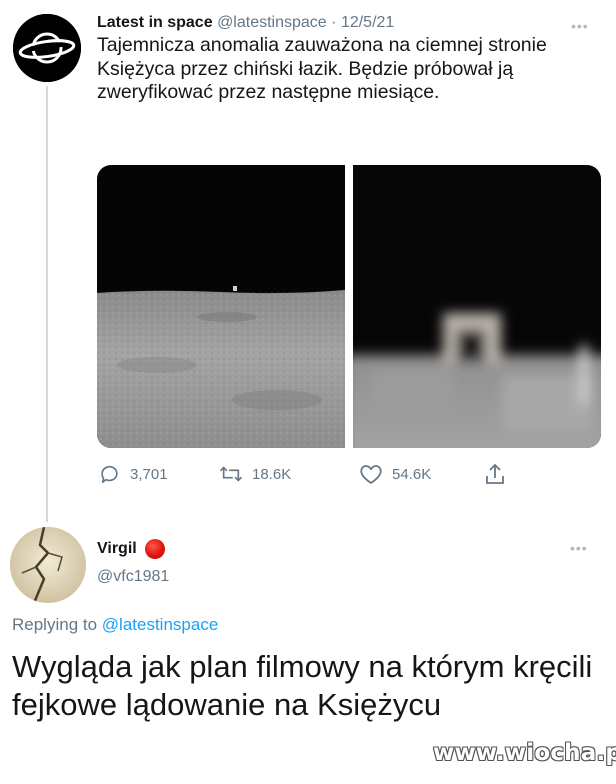 The image size is (616, 784). I want to click on retweet-action: 18.6K, so click(255, 474).